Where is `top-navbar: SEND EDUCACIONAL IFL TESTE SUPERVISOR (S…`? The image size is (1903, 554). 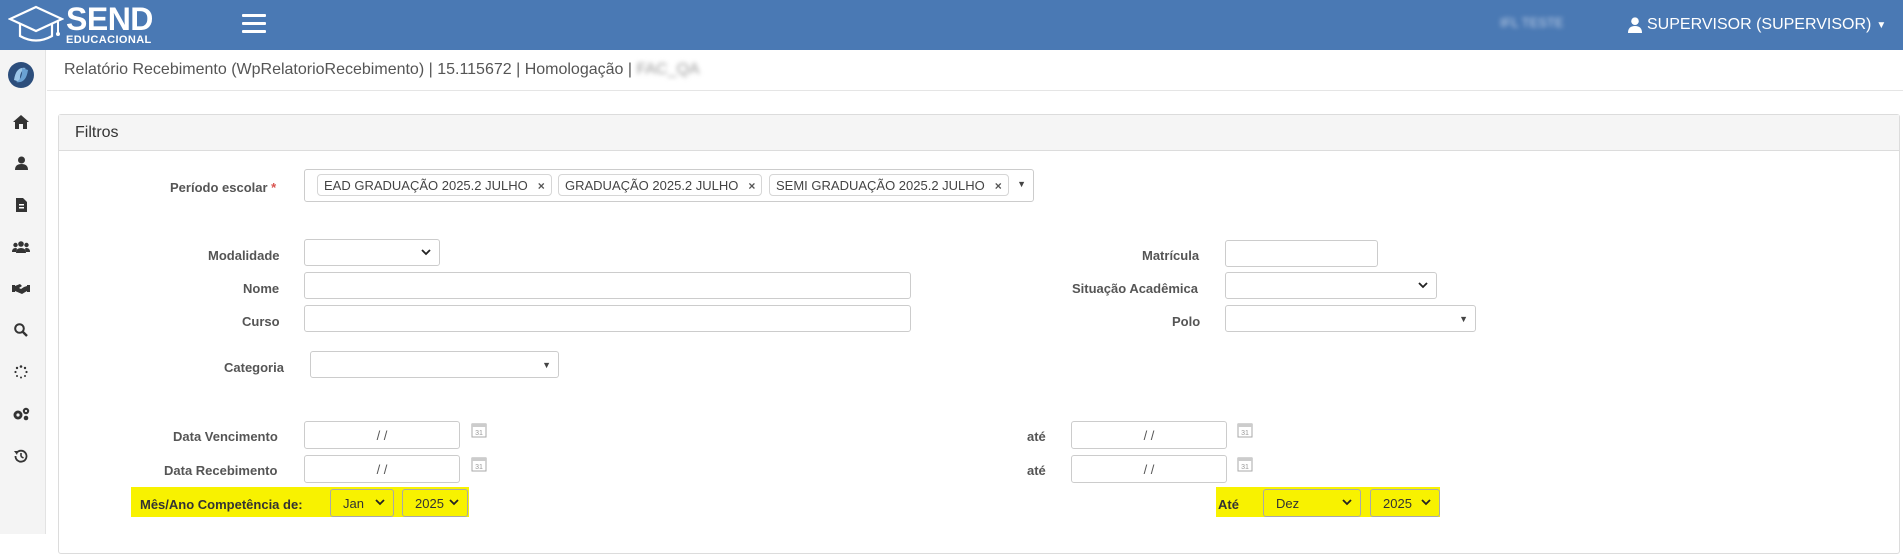
top-navbar: SEND EDUCACIONAL IFL TESTE SUPERVISOR (S… is located at coordinates (951, 25).